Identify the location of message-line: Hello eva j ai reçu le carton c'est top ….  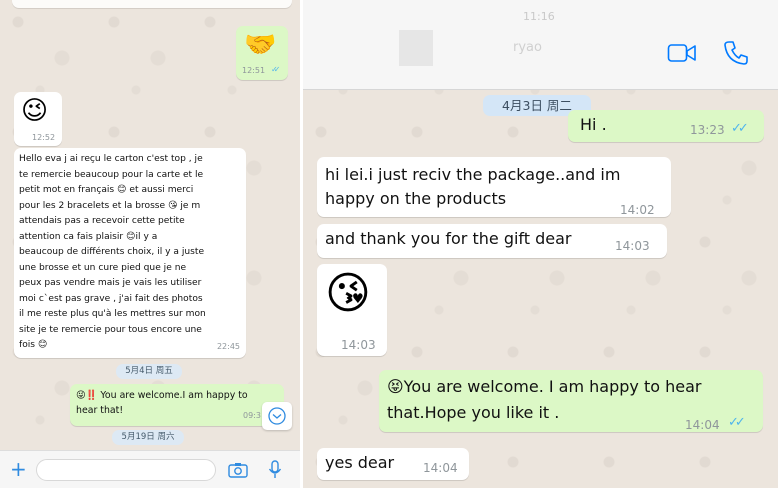
(111, 159).